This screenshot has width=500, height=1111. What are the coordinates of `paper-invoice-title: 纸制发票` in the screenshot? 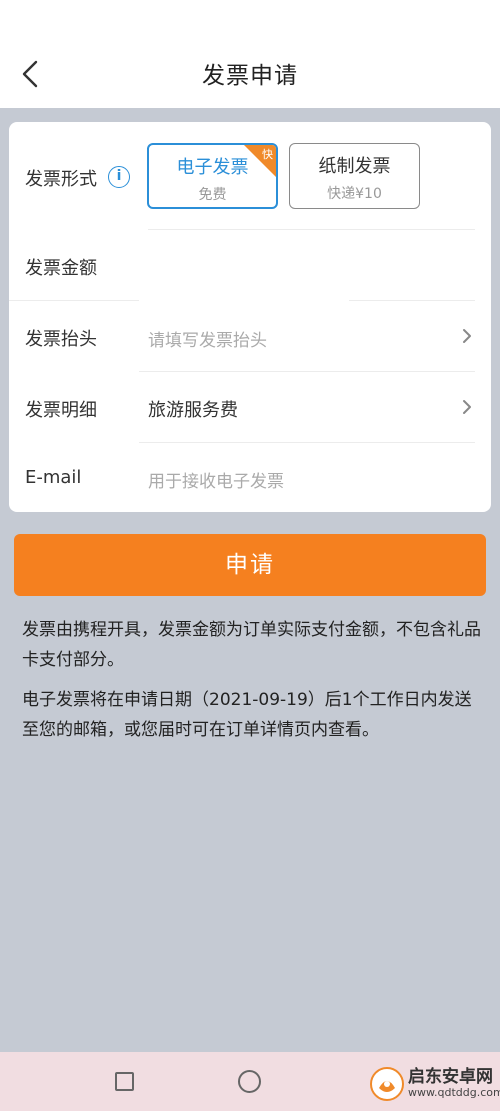 It's located at (354, 166).